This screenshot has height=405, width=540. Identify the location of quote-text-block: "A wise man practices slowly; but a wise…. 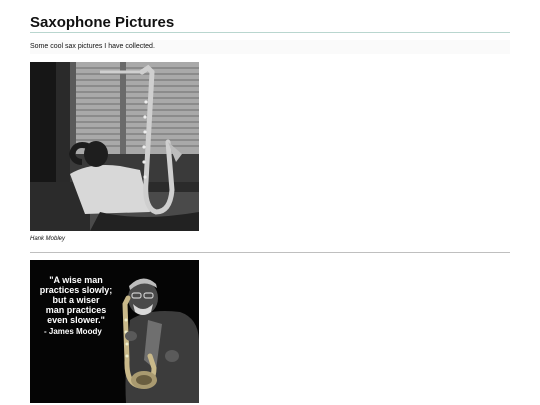
(76, 305).